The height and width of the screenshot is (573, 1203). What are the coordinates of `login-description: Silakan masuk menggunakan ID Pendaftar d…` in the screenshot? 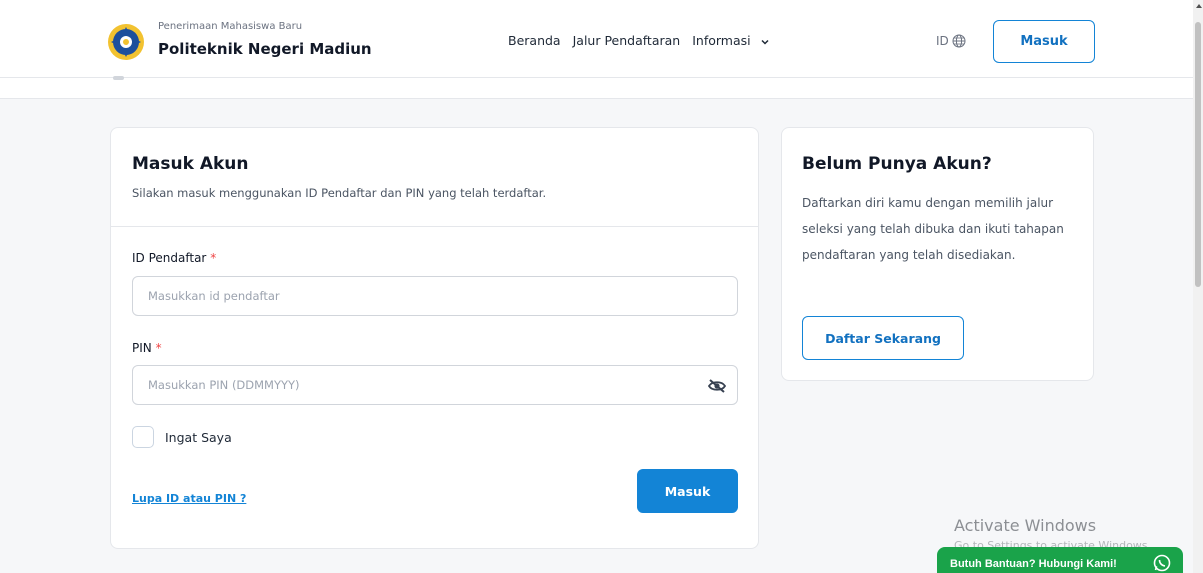 It's located at (339, 193).